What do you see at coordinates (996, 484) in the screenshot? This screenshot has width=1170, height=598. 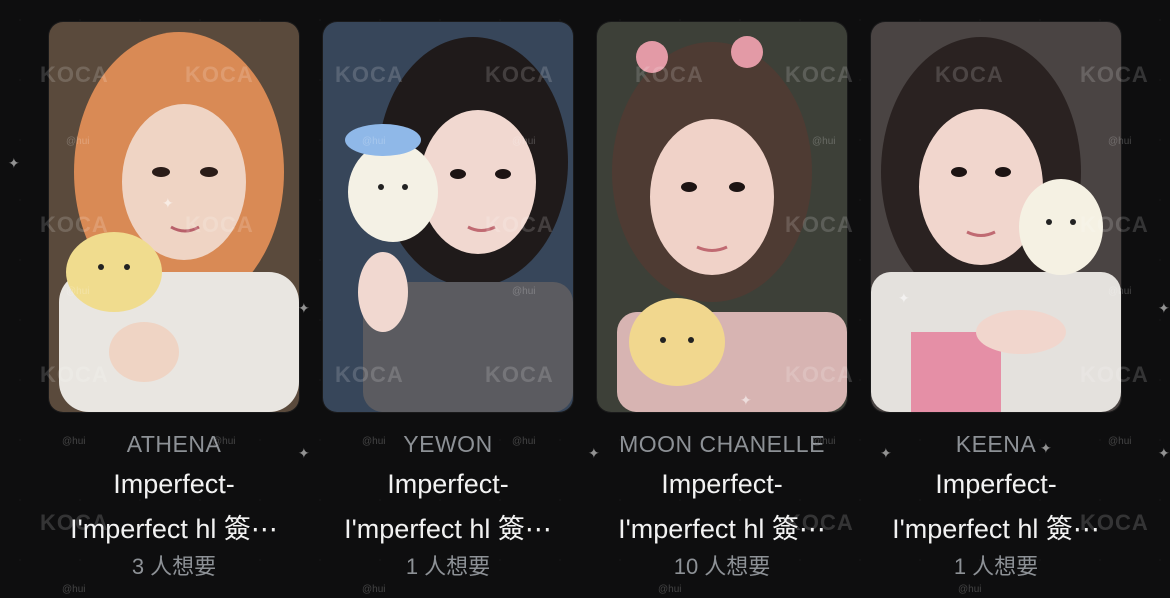 I see `card-title-line1: Imperfect-` at bounding box center [996, 484].